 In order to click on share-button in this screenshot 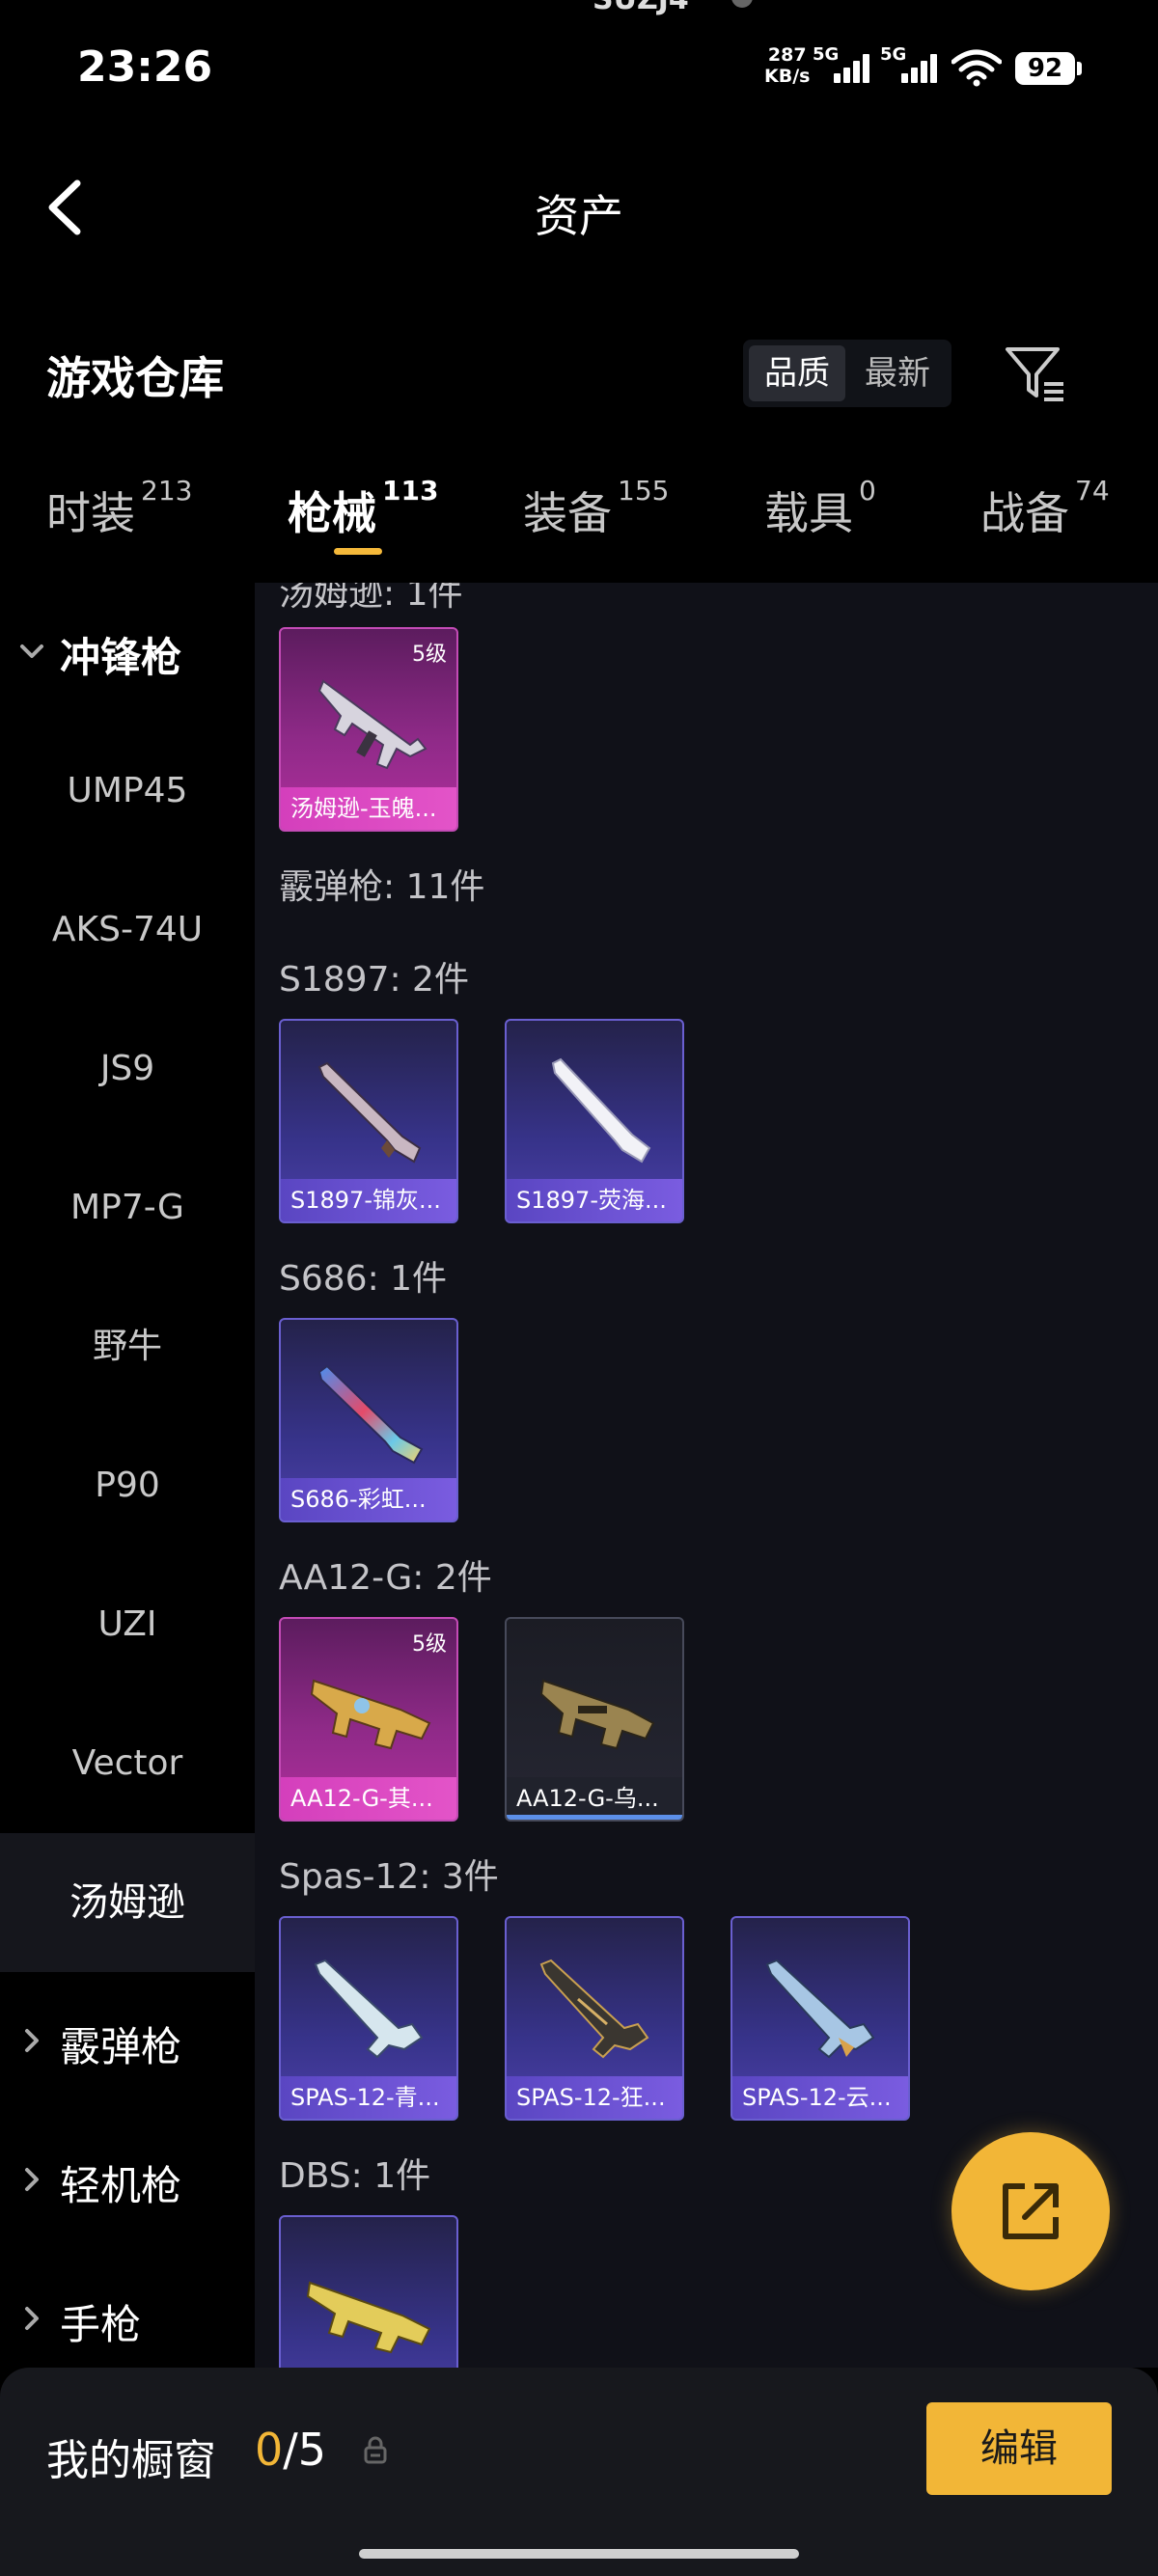, I will do `click(1030, 2211)`.